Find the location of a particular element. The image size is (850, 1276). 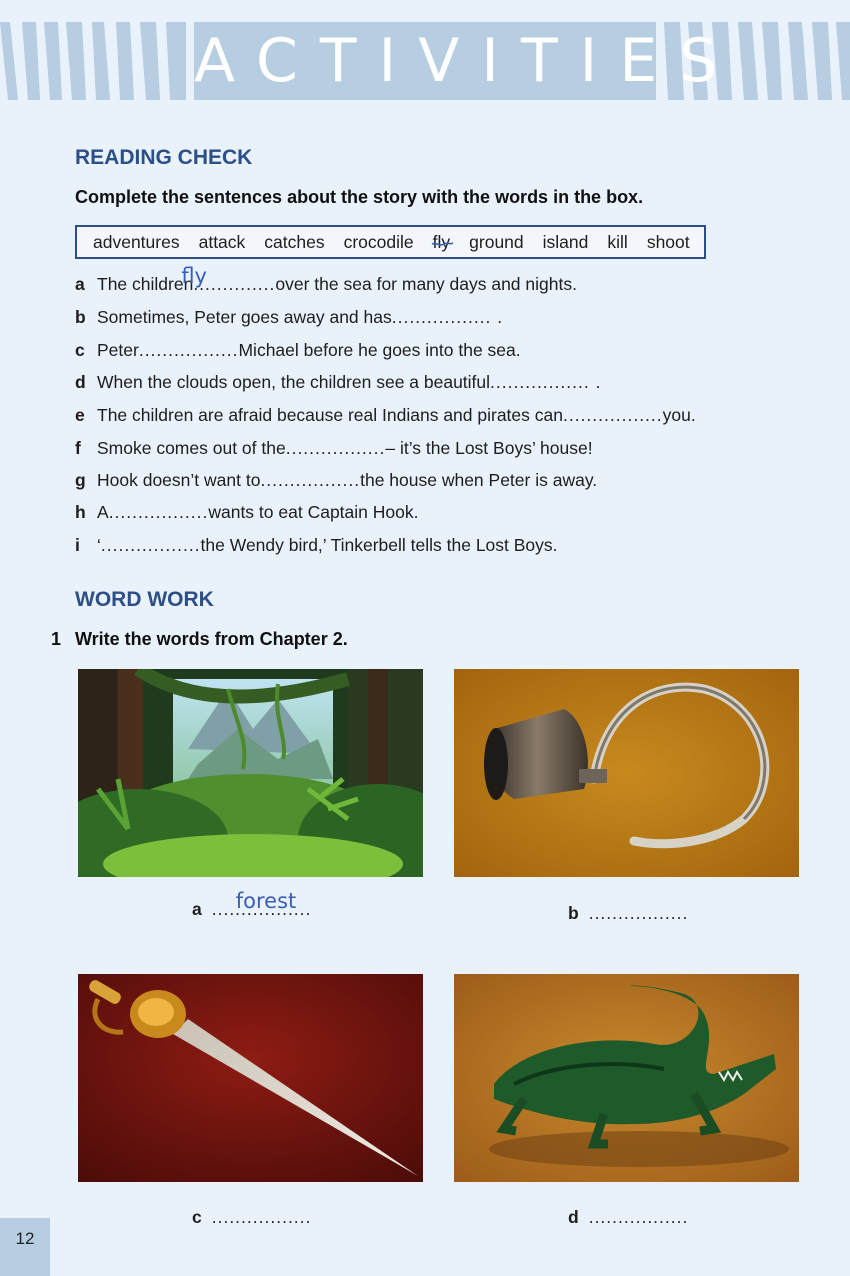

sentence-text: you. is located at coordinates (679, 415).